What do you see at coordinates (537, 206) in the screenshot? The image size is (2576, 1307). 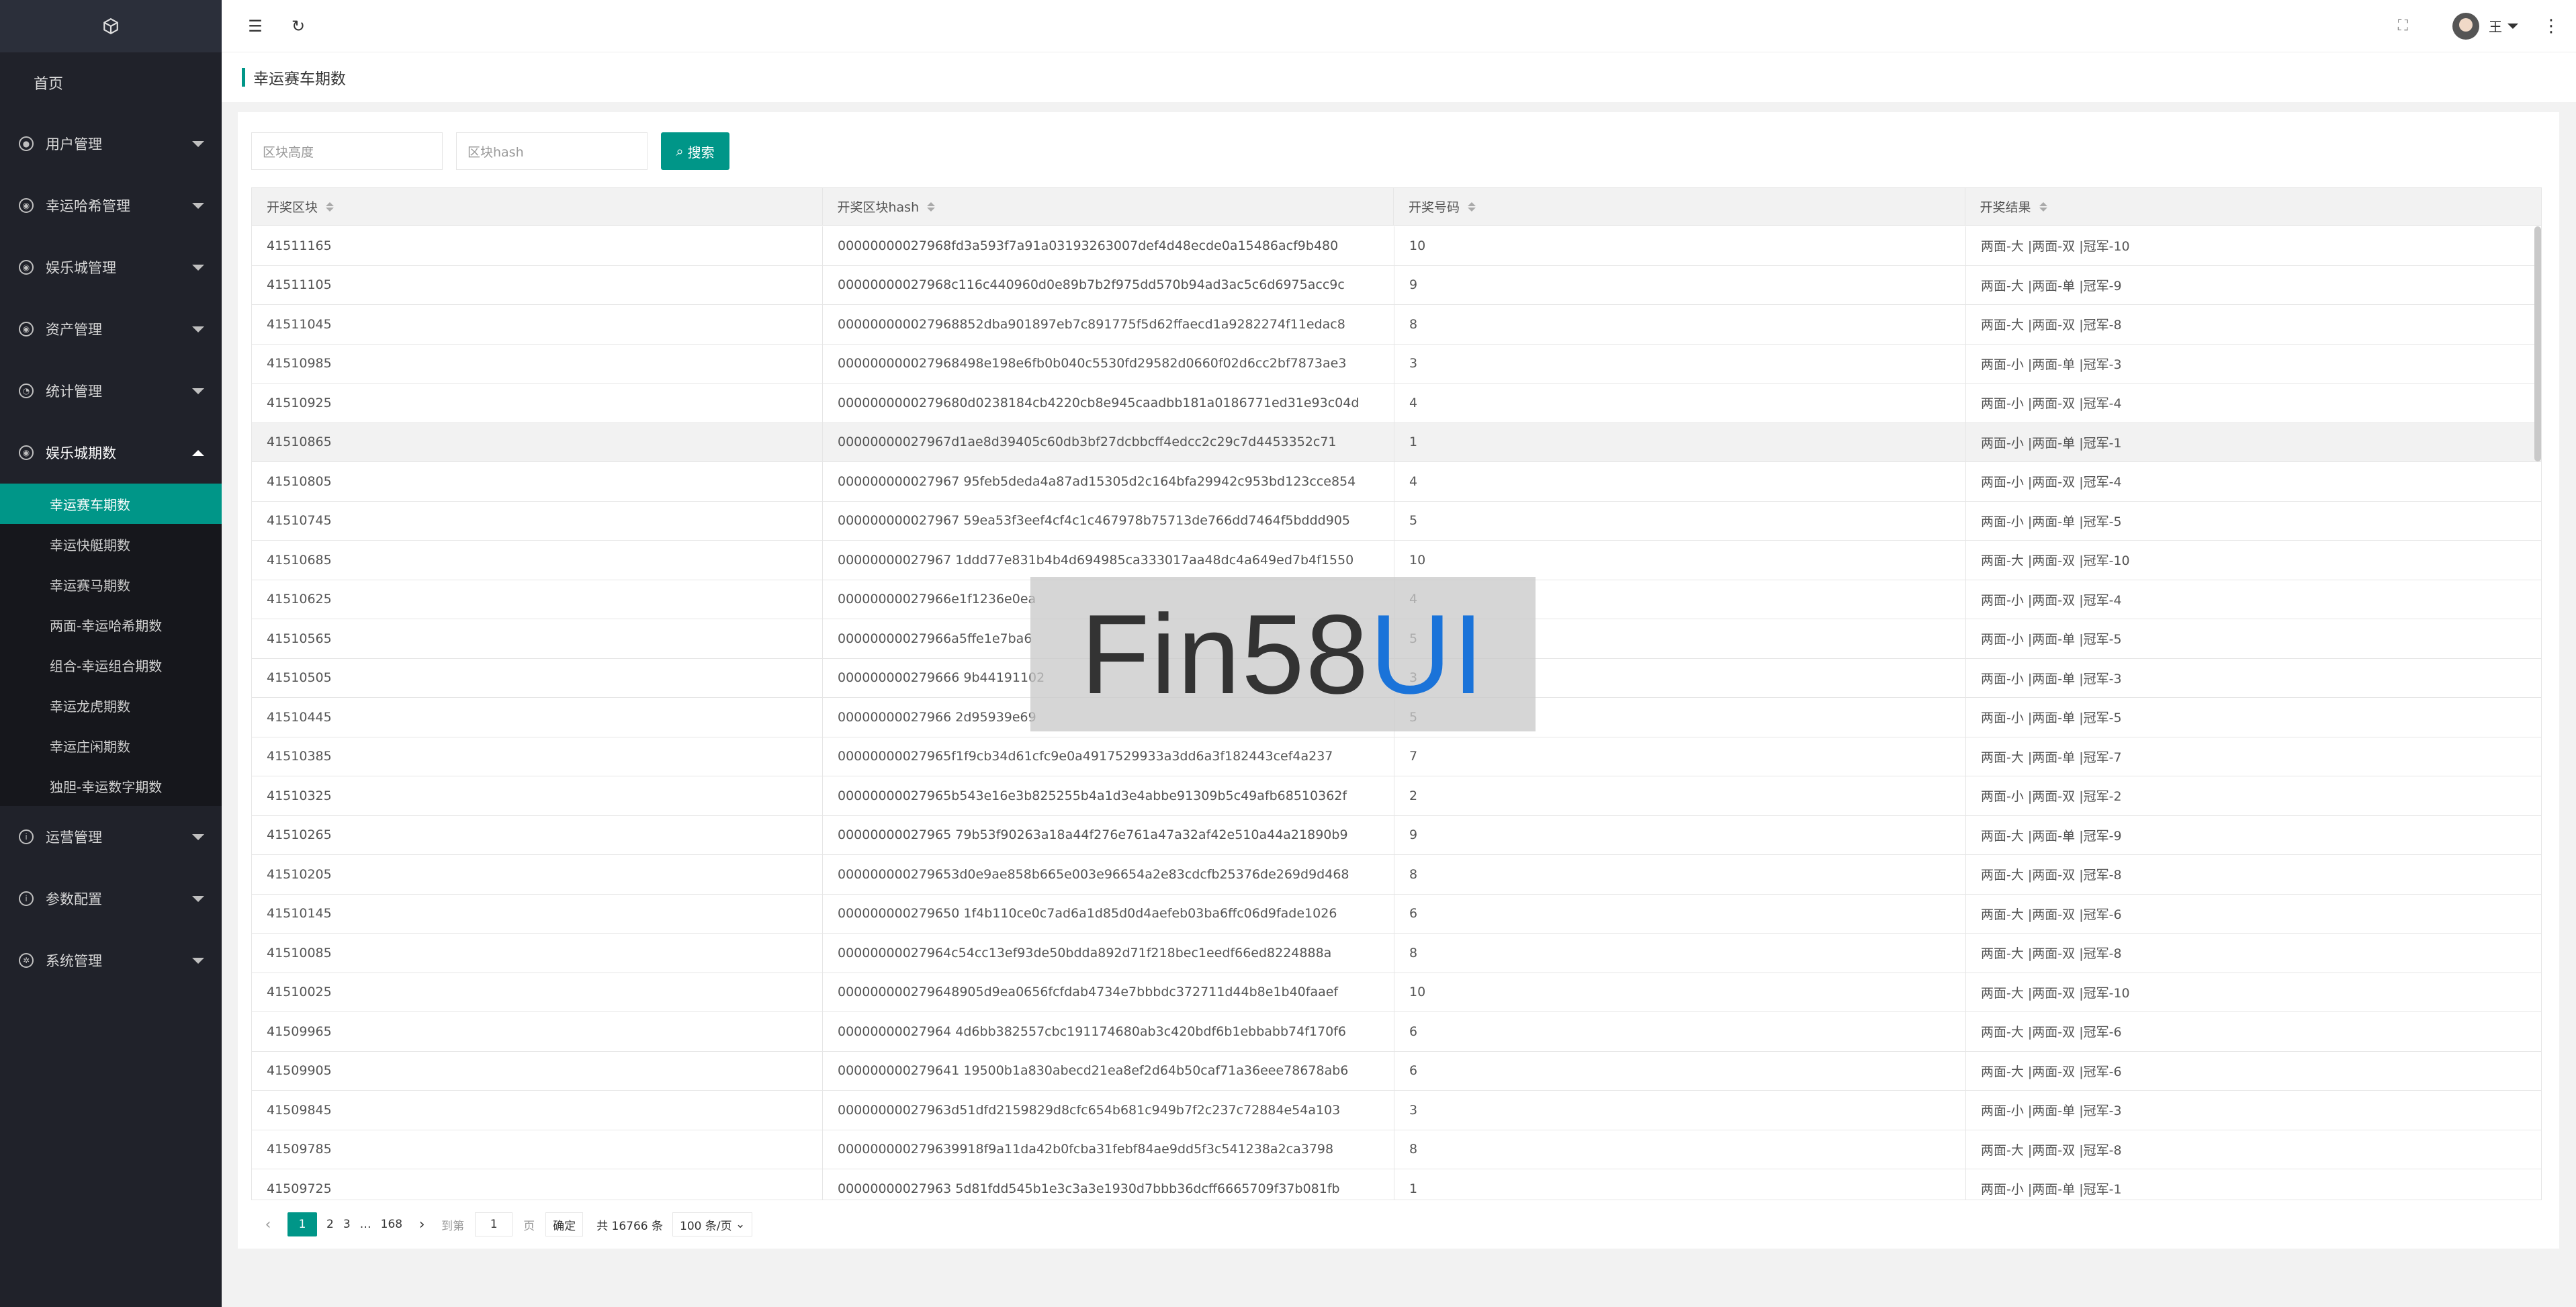 I see `col-header-block: 开奖区块` at bounding box center [537, 206].